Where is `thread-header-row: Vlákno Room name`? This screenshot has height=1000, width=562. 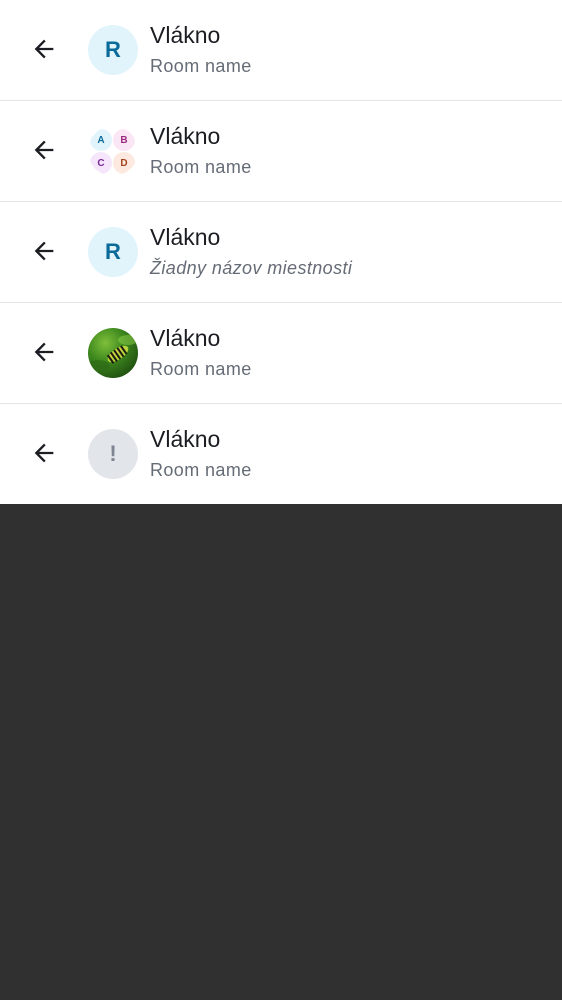 thread-header-row: Vlákno Room name is located at coordinates (281, 353).